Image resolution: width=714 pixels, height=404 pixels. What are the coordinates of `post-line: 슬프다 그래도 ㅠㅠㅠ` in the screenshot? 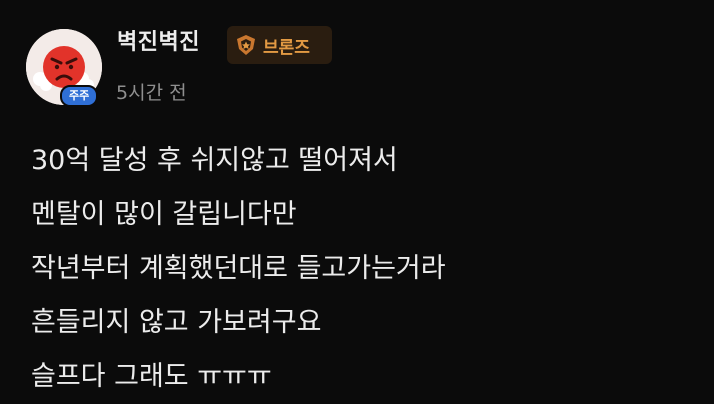 It's located at (151, 376).